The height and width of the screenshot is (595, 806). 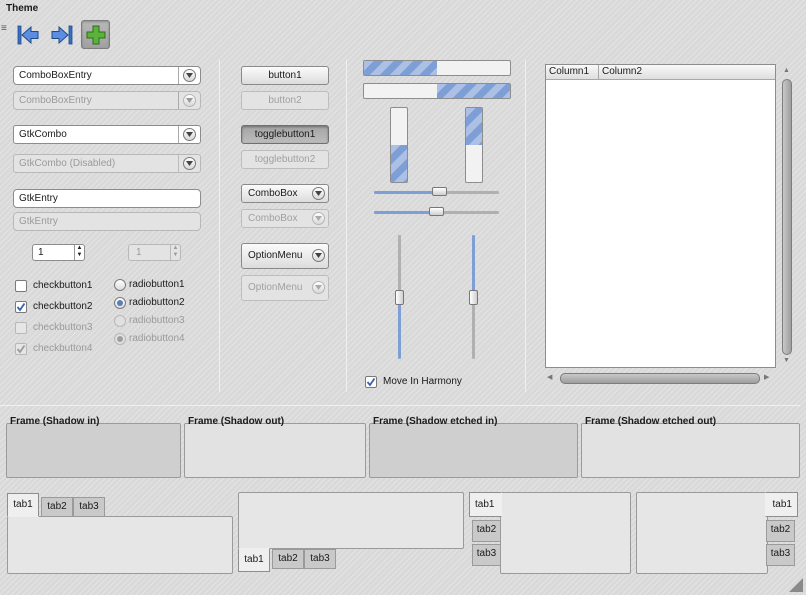 I want to click on progress-bar-left-to-right, so click(x=437, y=68).